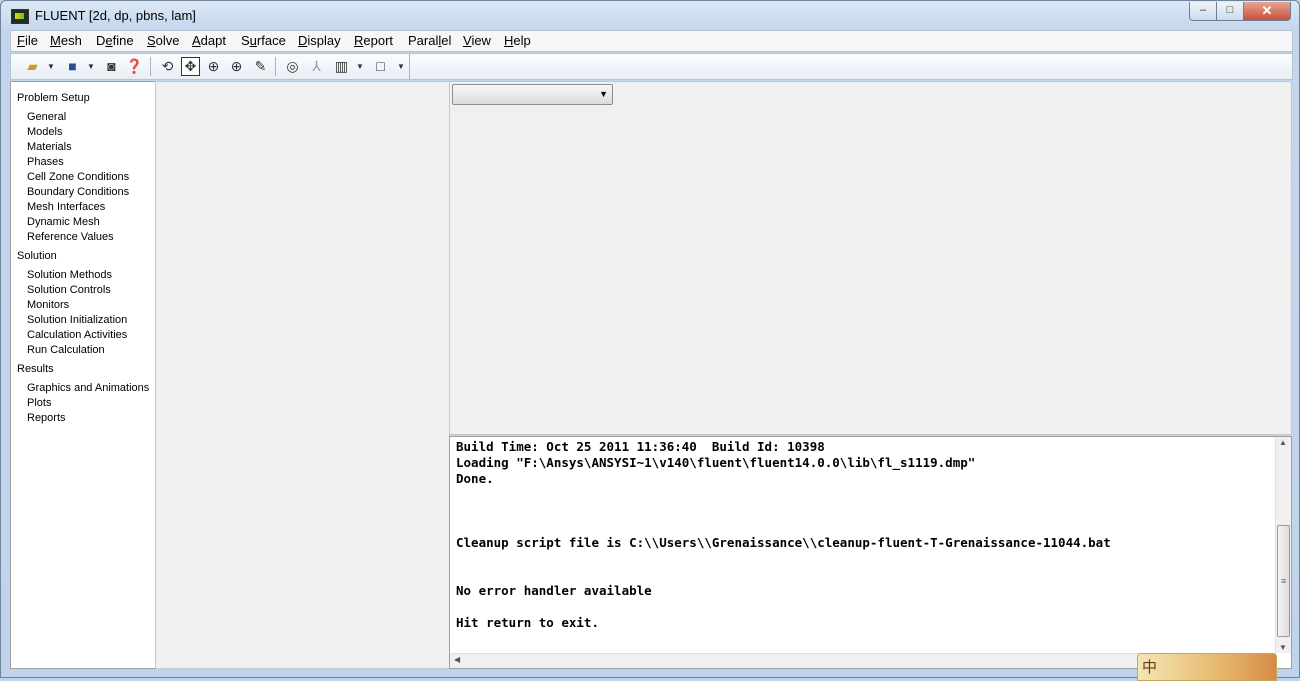 The image size is (1300, 681). Describe the element at coordinates (53, 98) in the screenshot. I see `tree-category-problem-setup: Problem Setup` at that location.